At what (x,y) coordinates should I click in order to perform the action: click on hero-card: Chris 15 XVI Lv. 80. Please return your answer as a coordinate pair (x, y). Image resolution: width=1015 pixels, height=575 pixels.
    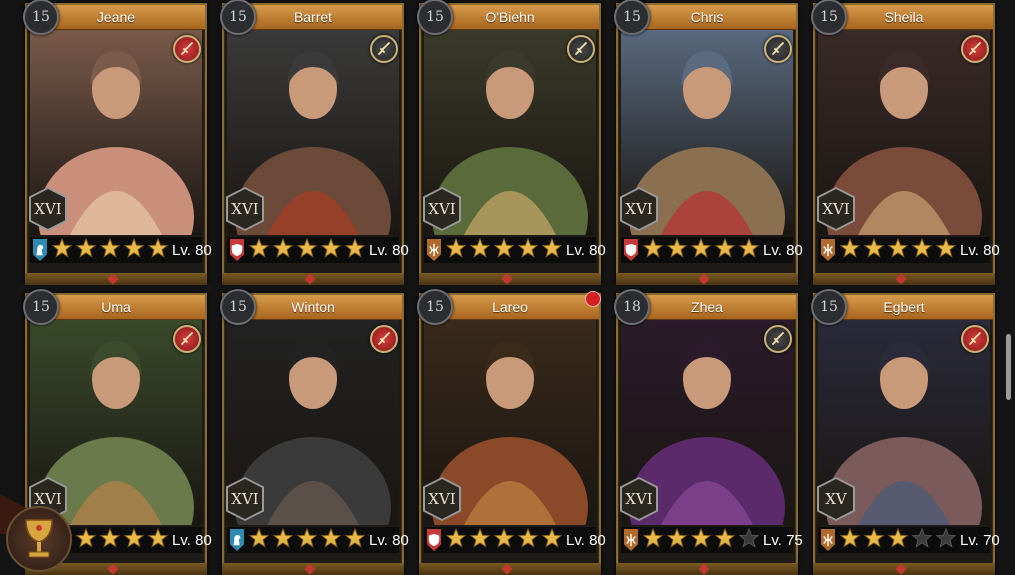
    Looking at the image, I should click on (708, 142).